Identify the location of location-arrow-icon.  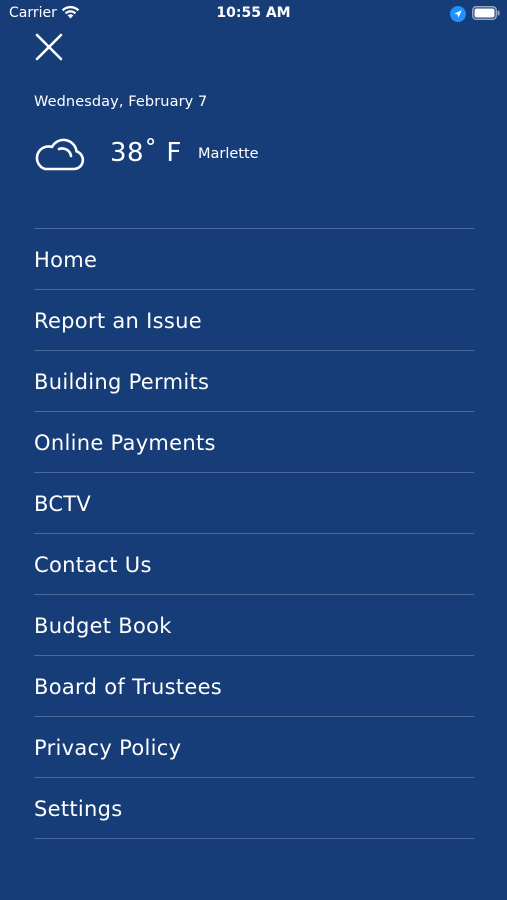
(458, 14).